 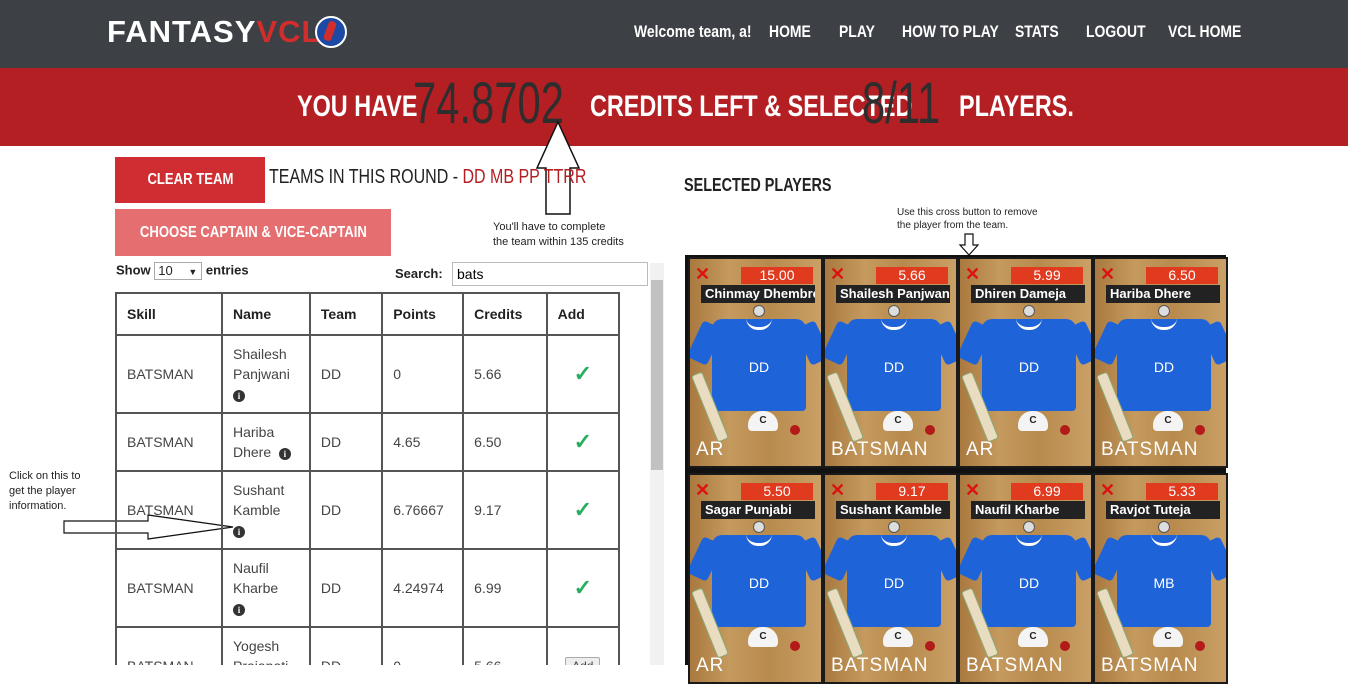 What do you see at coordinates (582, 314) in the screenshot?
I see `col-add: Add` at bounding box center [582, 314].